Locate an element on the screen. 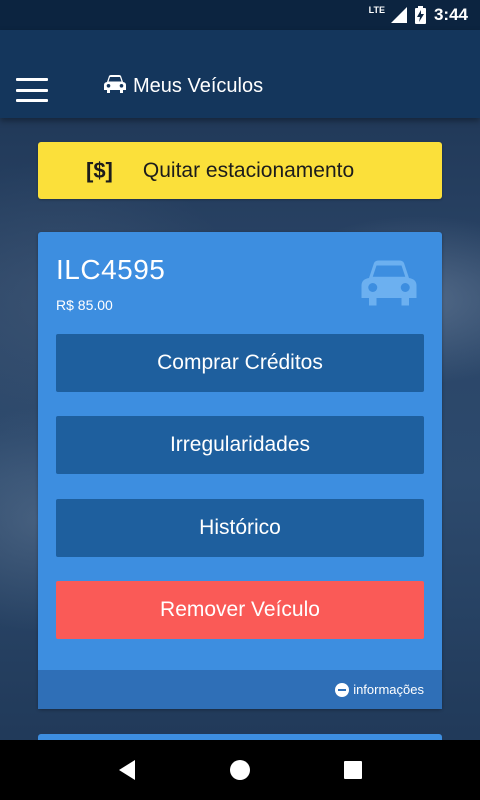  page-title: Meus Veículos is located at coordinates (198, 86).